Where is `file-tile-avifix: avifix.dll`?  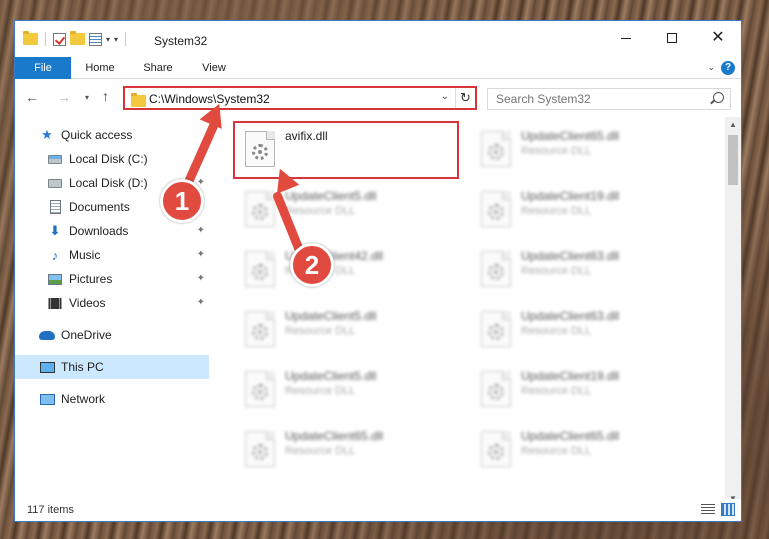
file-tile-avifix: avifix.dll is located at coordinates (346, 150).